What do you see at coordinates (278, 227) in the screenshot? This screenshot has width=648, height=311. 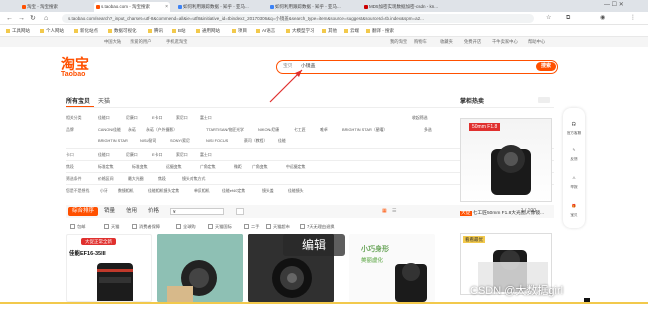 I see `option-checkbox: 天猫超市` at bounding box center [278, 227].